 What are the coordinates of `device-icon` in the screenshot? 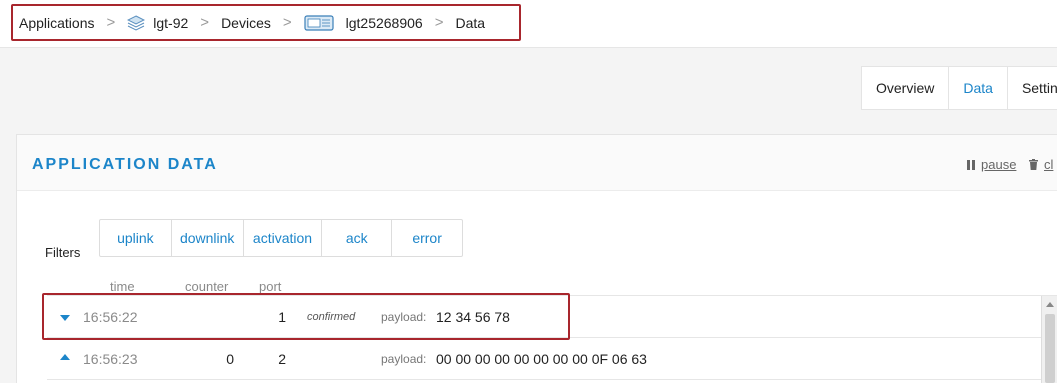 It's located at (319, 22).